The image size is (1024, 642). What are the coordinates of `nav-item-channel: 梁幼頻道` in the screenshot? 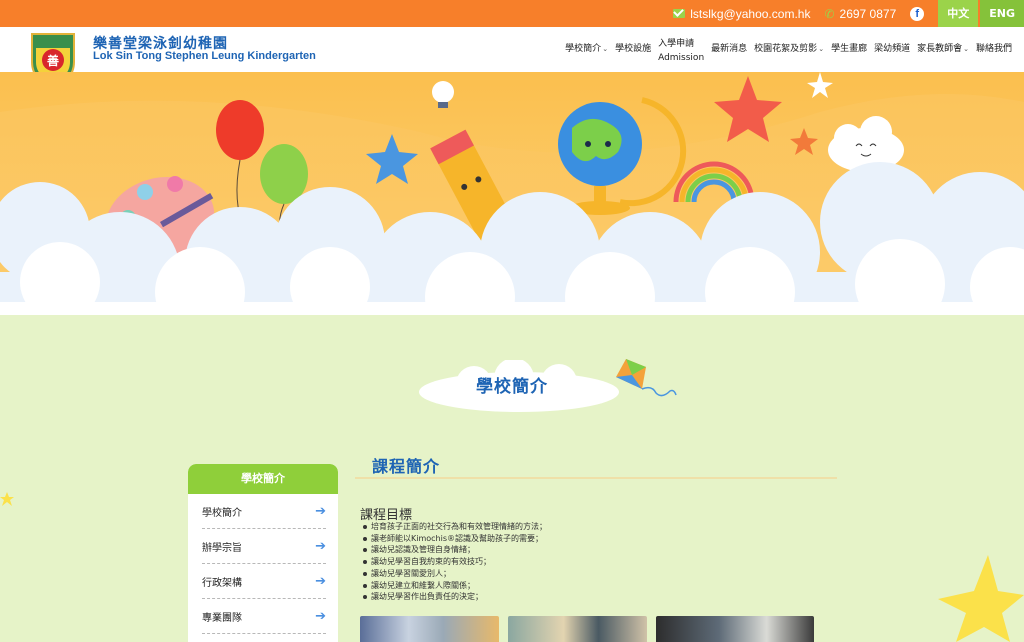 It's located at (892, 49).